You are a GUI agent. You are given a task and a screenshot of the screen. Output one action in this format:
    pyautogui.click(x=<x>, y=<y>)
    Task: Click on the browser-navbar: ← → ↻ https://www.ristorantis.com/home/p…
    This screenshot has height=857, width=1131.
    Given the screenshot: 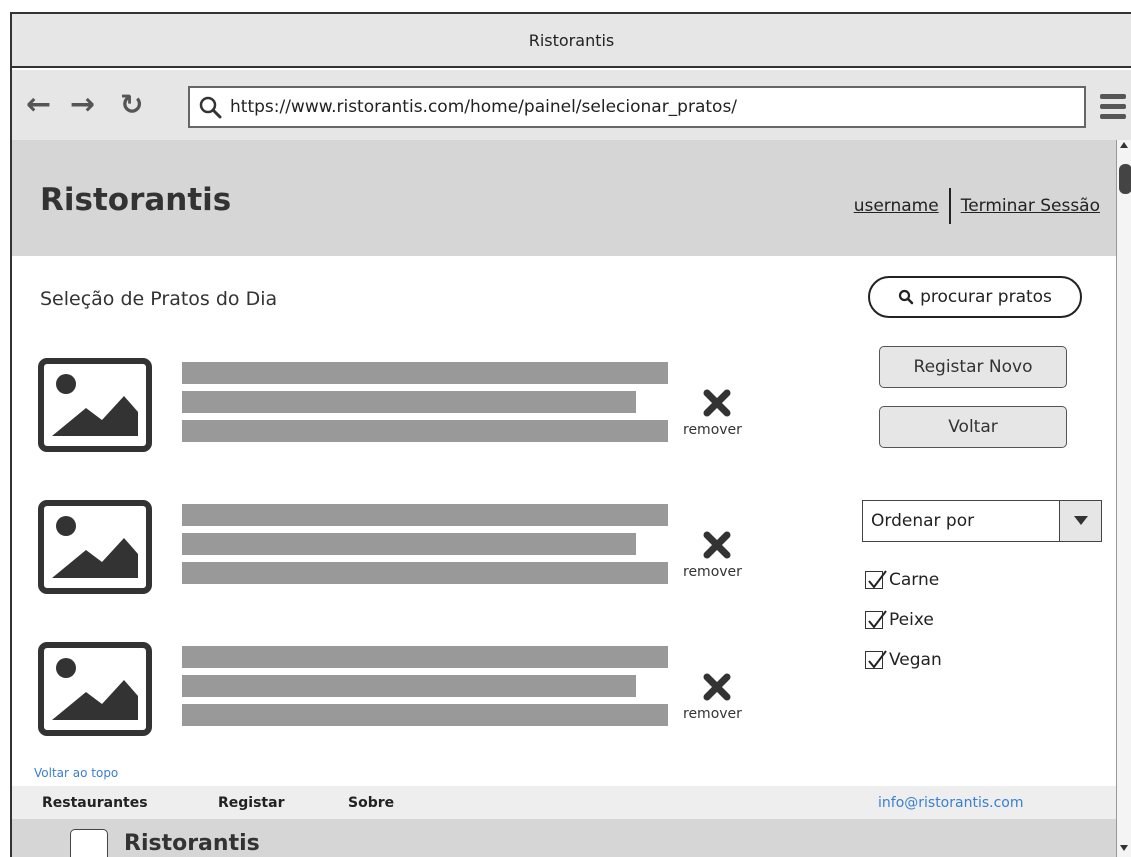 What is the action you would take?
    pyautogui.click(x=571, y=105)
    